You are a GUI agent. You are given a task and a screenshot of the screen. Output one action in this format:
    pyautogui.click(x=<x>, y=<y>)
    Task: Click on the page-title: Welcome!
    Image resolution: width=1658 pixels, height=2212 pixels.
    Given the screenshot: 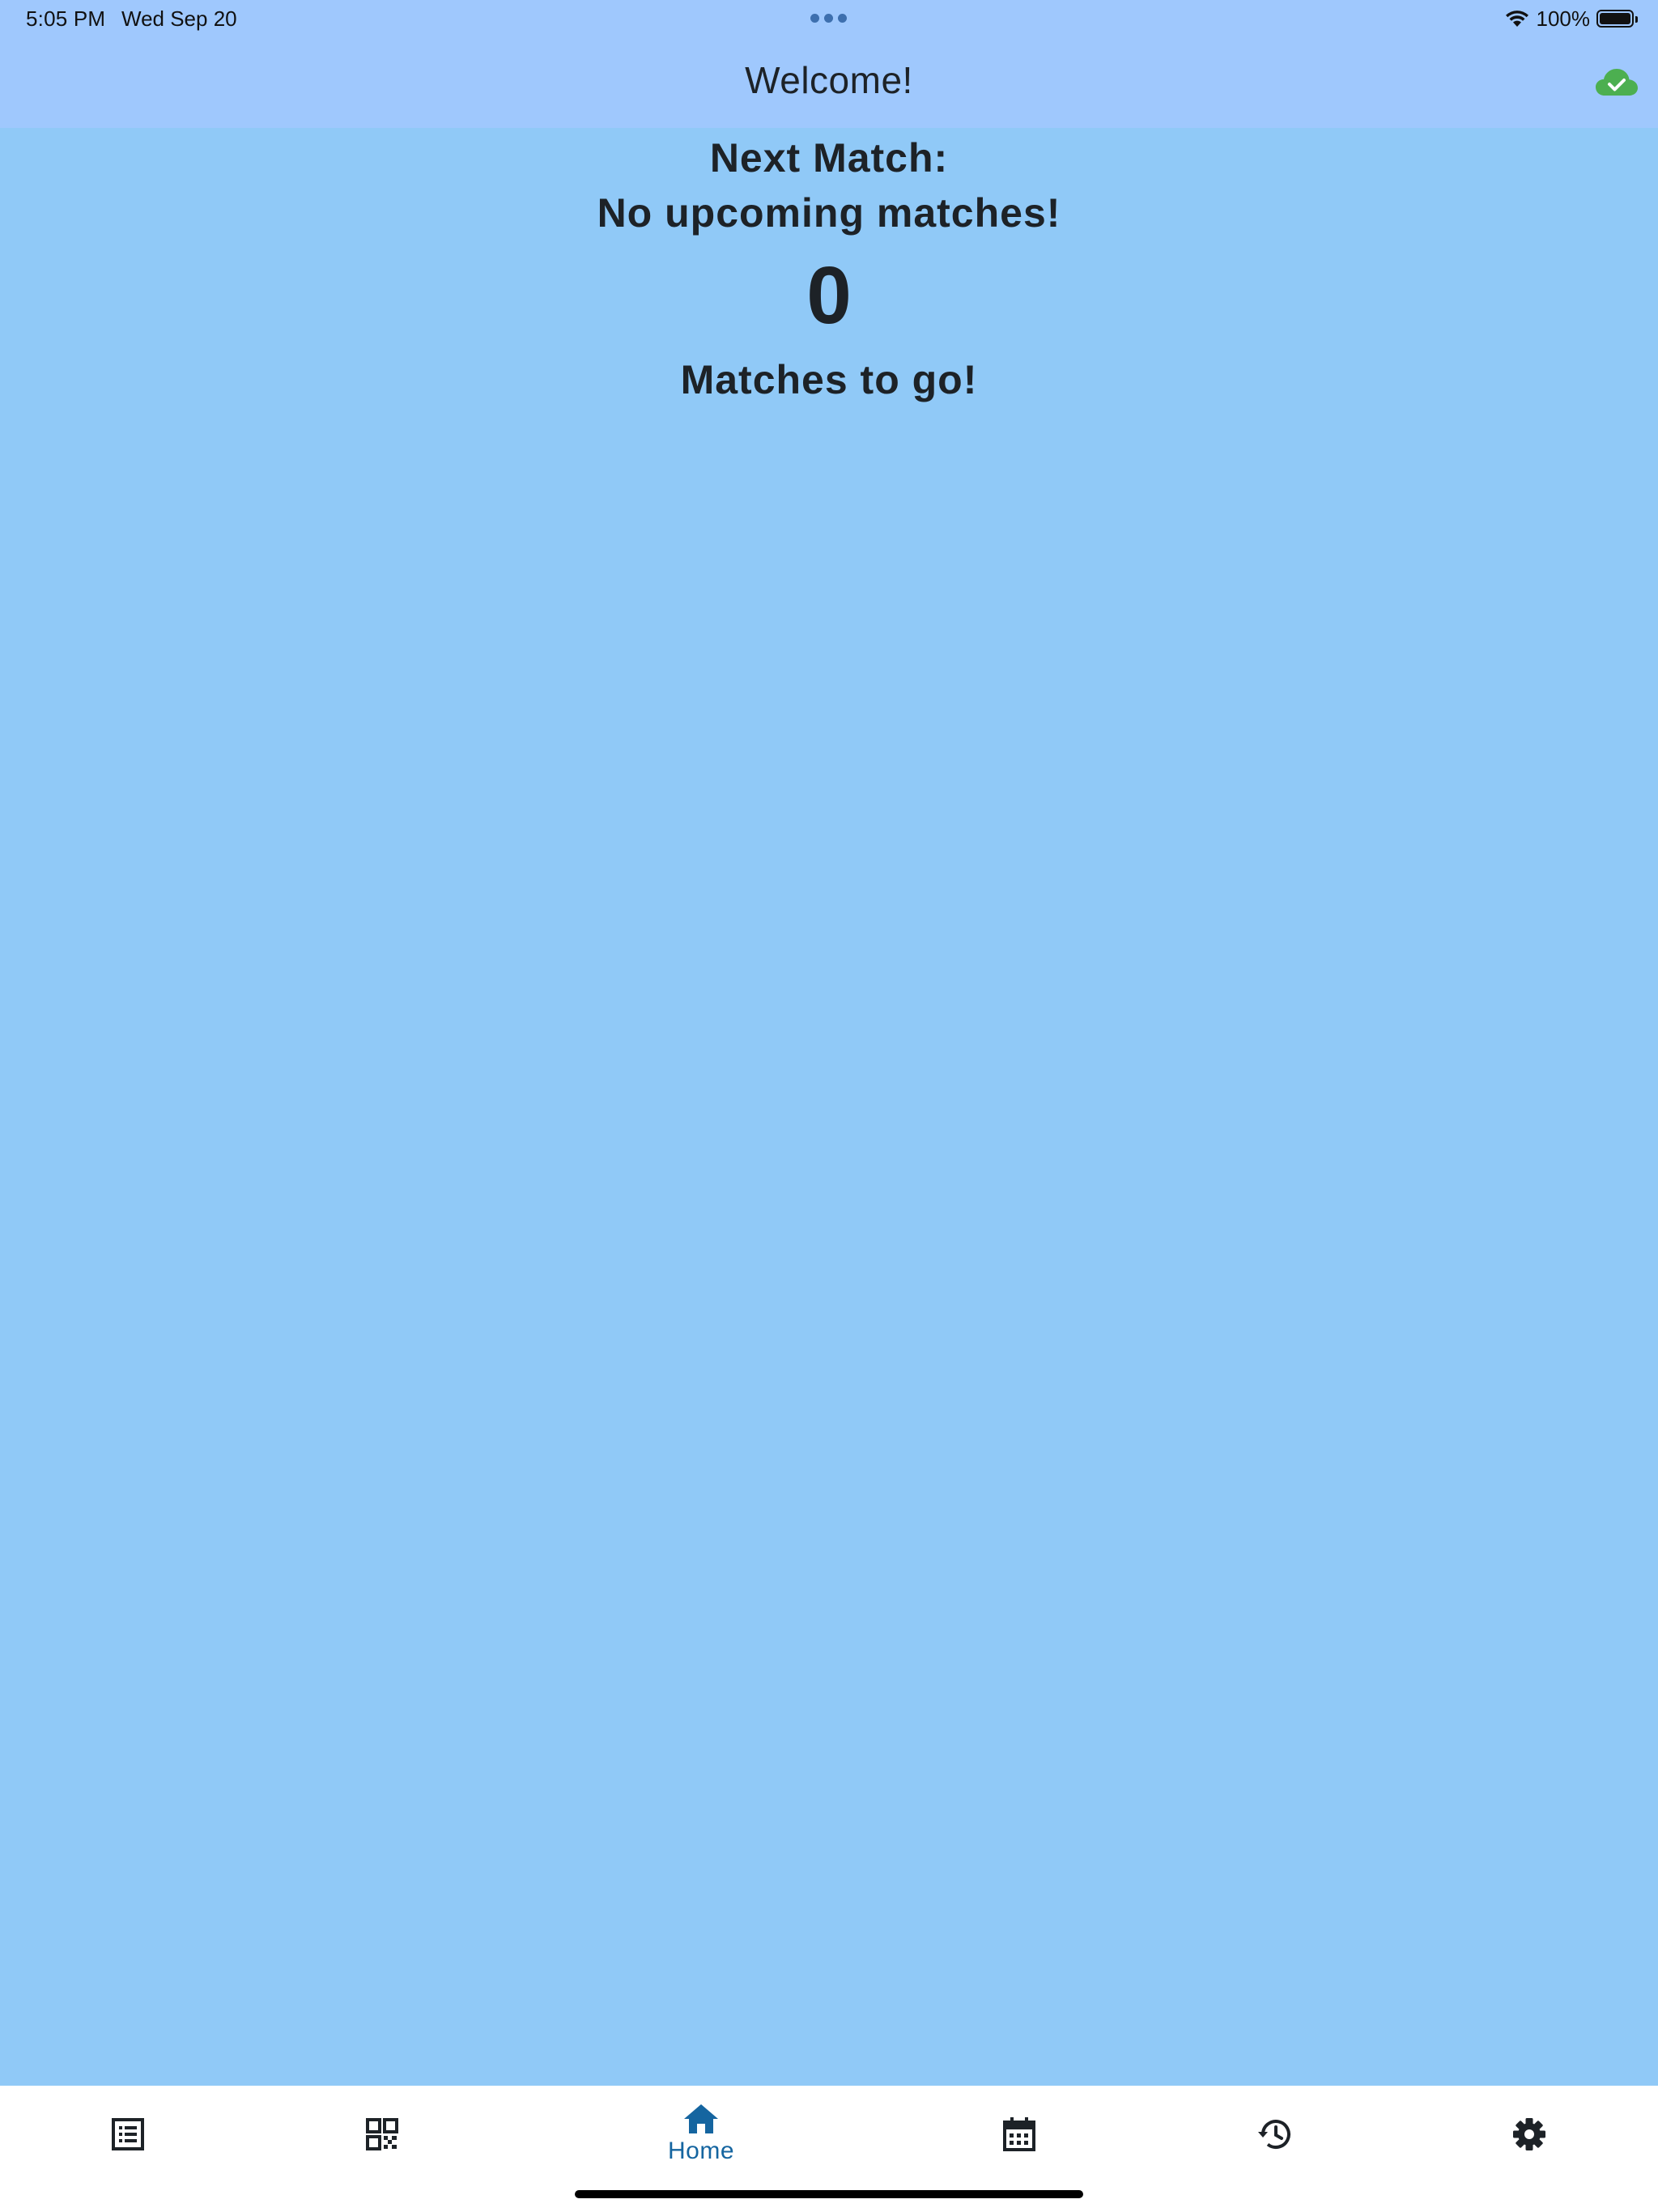 What is the action you would take?
    pyautogui.click(x=829, y=80)
    